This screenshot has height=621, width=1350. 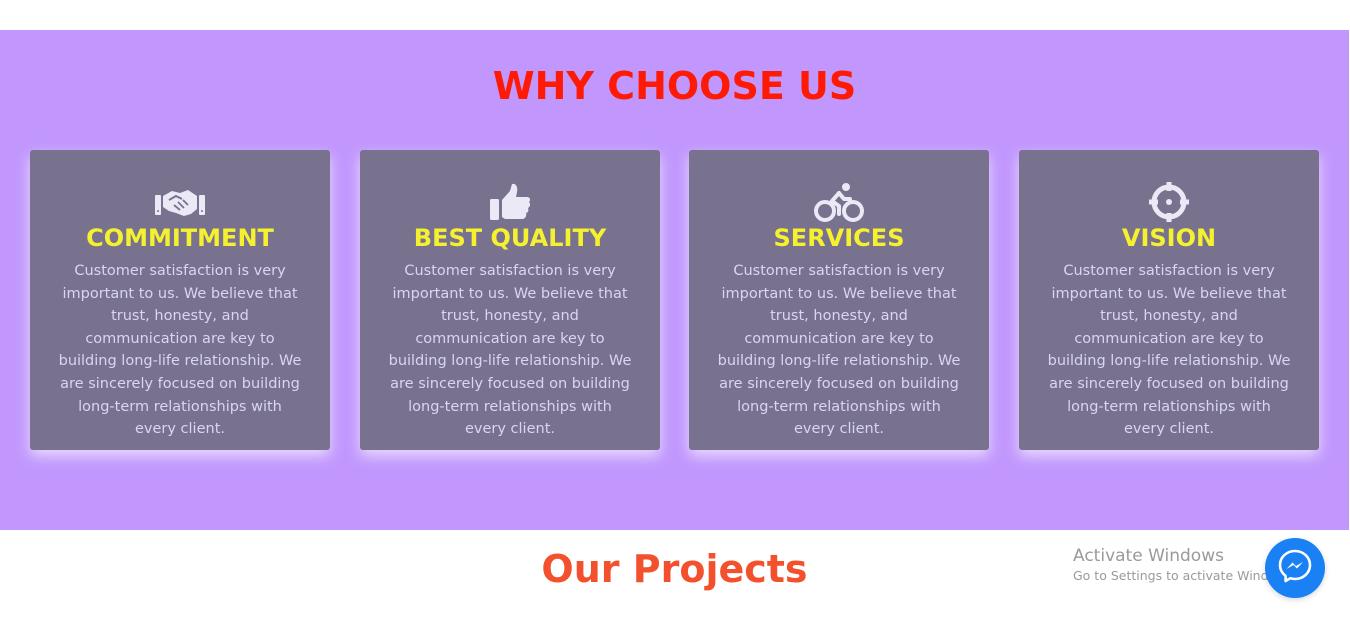 What do you see at coordinates (1169, 238) in the screenshot?
I see `card-title: VISION` at bounding box center [1169, 238].